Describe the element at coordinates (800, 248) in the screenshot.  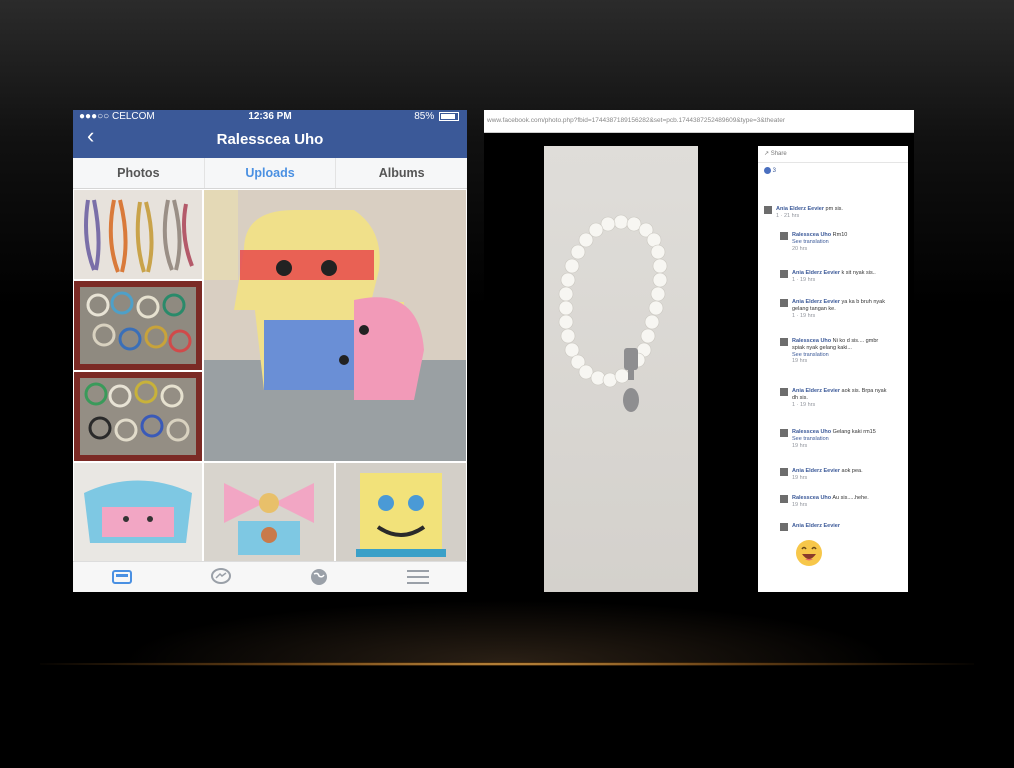
I see `comment-meta: 20 hrs` at that location.